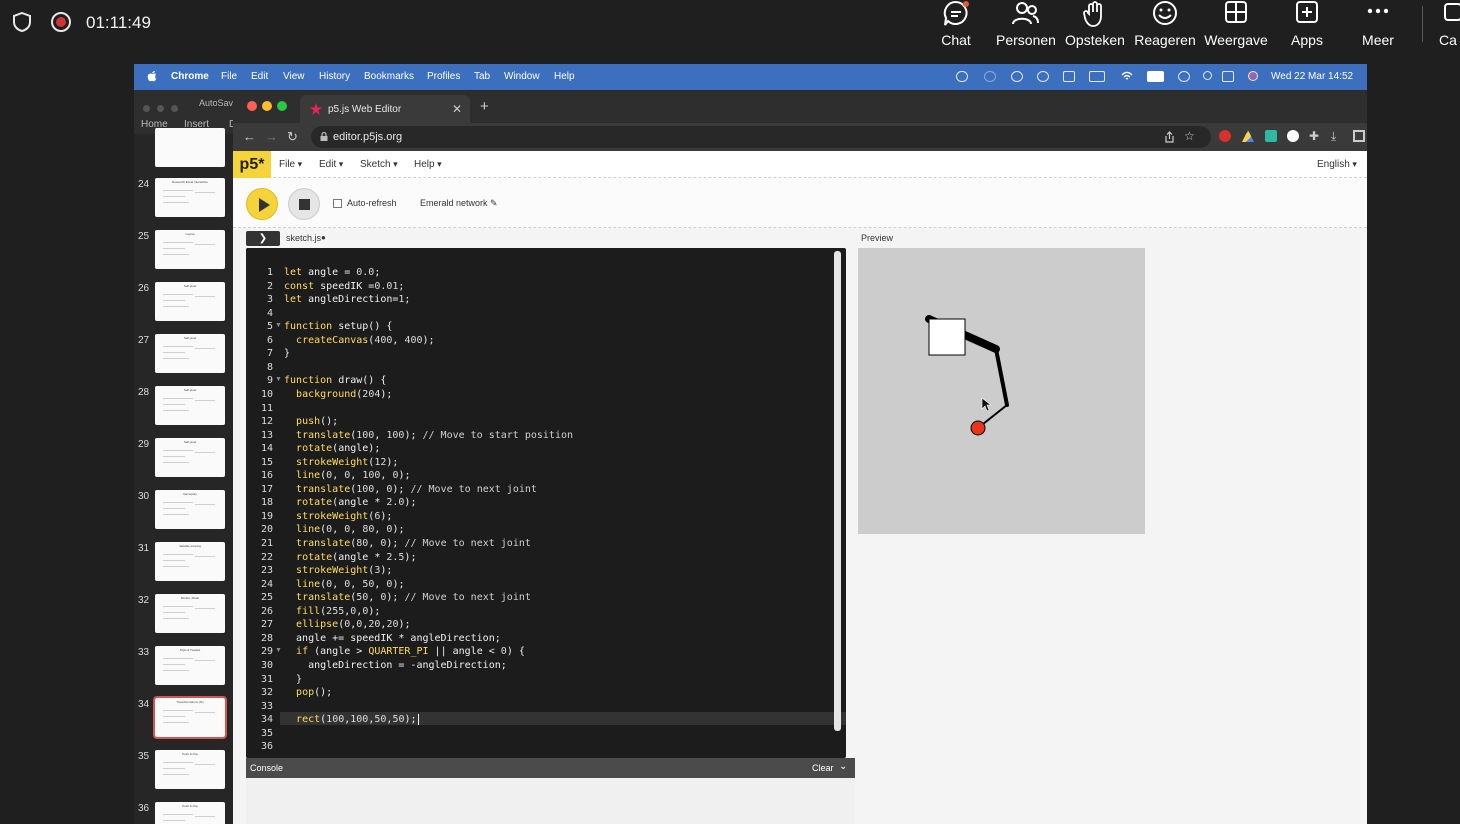 Image resolution: width=1460 pixels, height=824 pixels. What do you see at coordinates (1337, 136) in the screenshot?
I see `download-icon: ⤓` at bounding box center [1337, 136].